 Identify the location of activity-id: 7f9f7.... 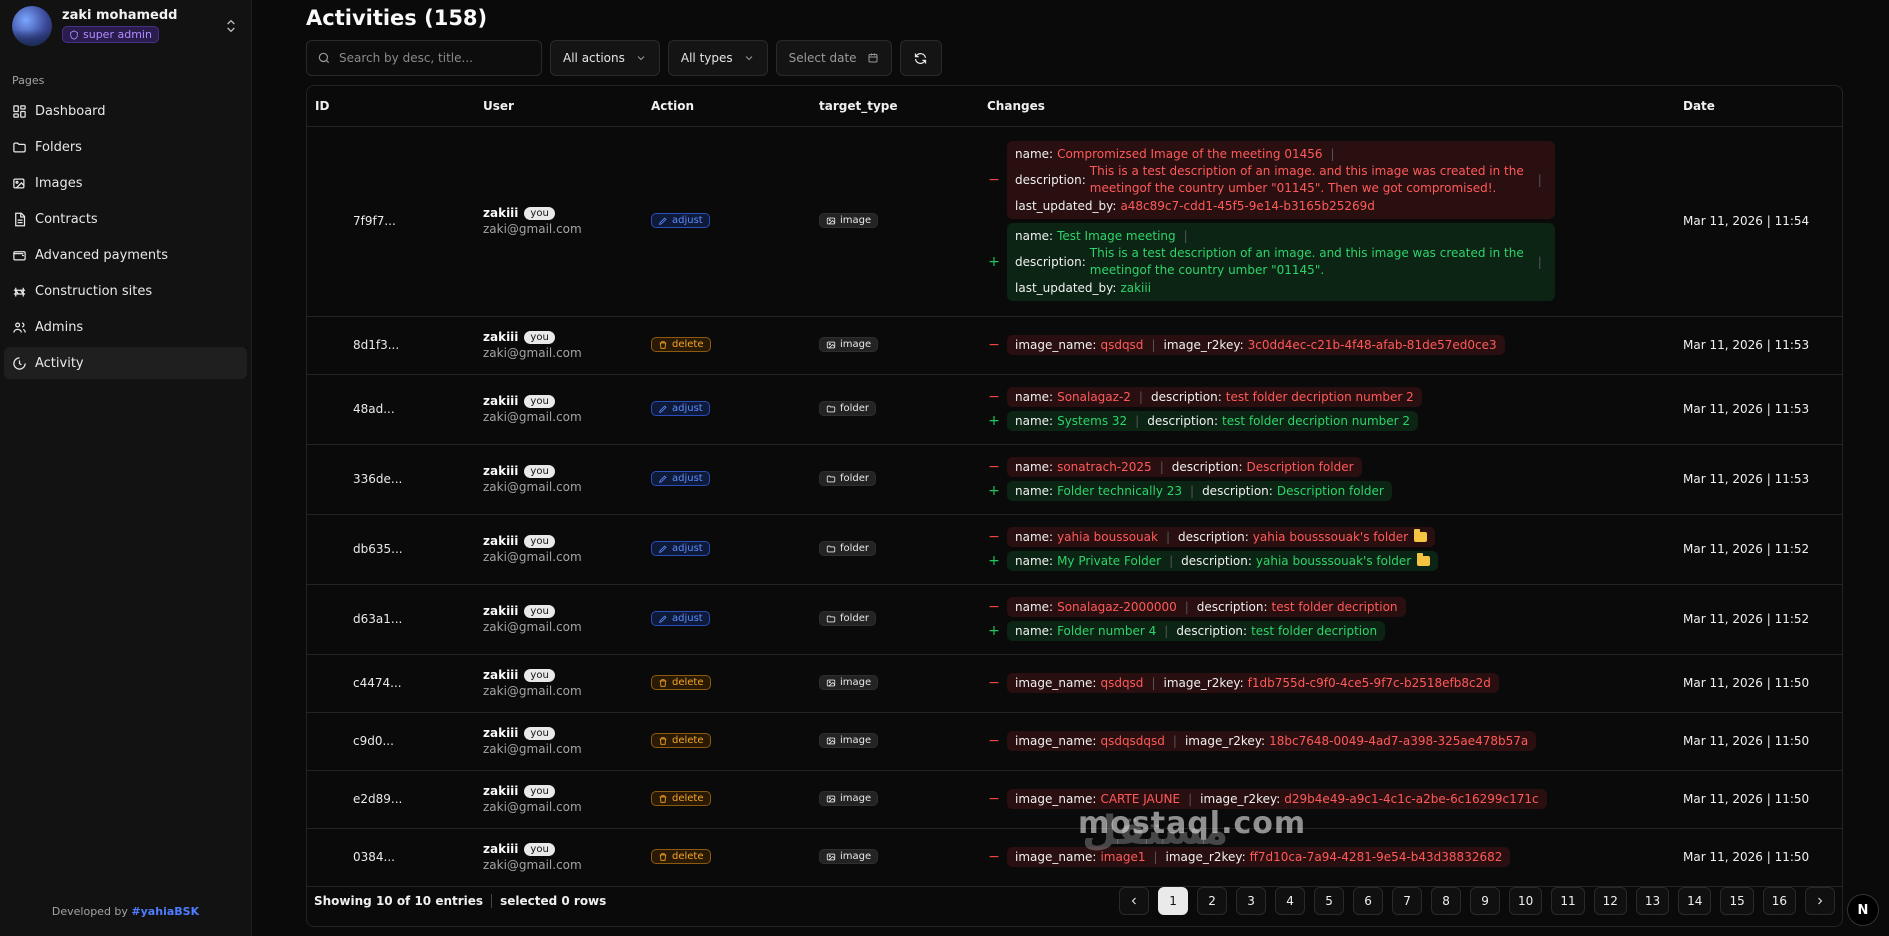
(391, 221).